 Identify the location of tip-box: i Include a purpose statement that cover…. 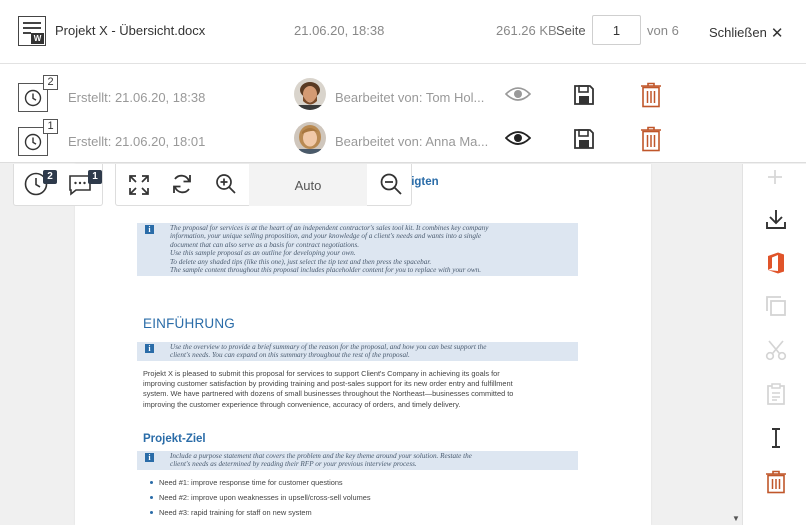
(357, 460).